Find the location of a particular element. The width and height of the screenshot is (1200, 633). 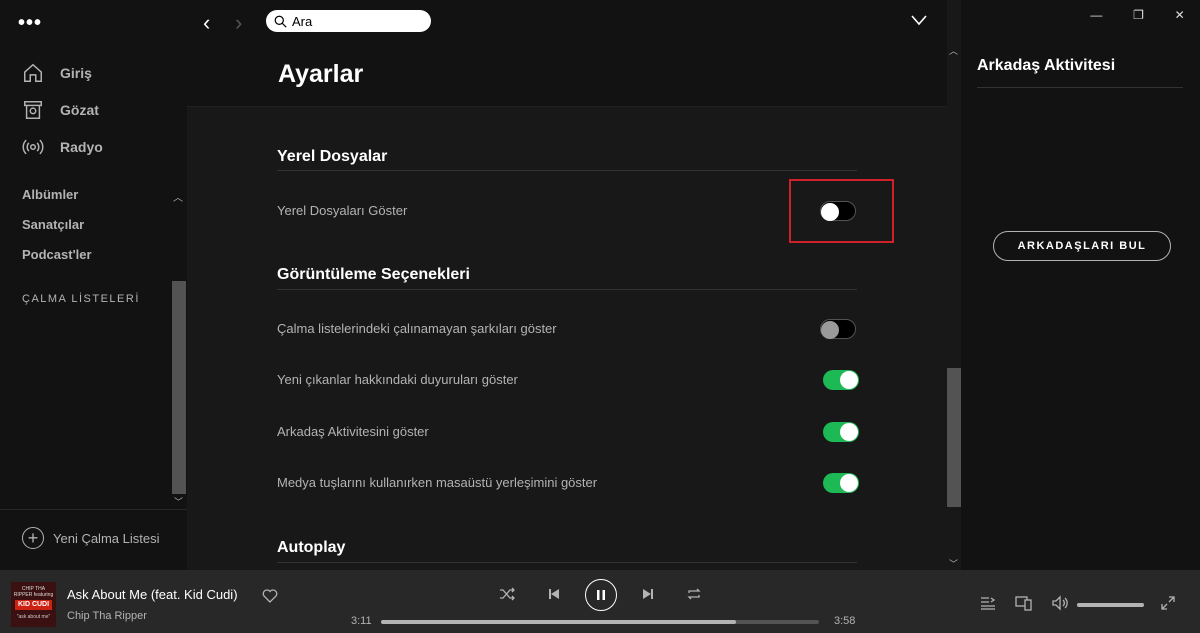

sidebar-item-browse: Gözat is located at coordinates (60, 110).